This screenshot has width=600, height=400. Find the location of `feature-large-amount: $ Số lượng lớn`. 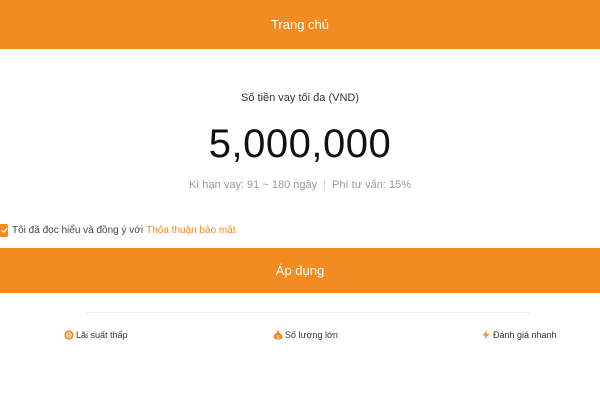

feature-large-amount: $ Số lượng lớn is located at coordinates (305, 335).